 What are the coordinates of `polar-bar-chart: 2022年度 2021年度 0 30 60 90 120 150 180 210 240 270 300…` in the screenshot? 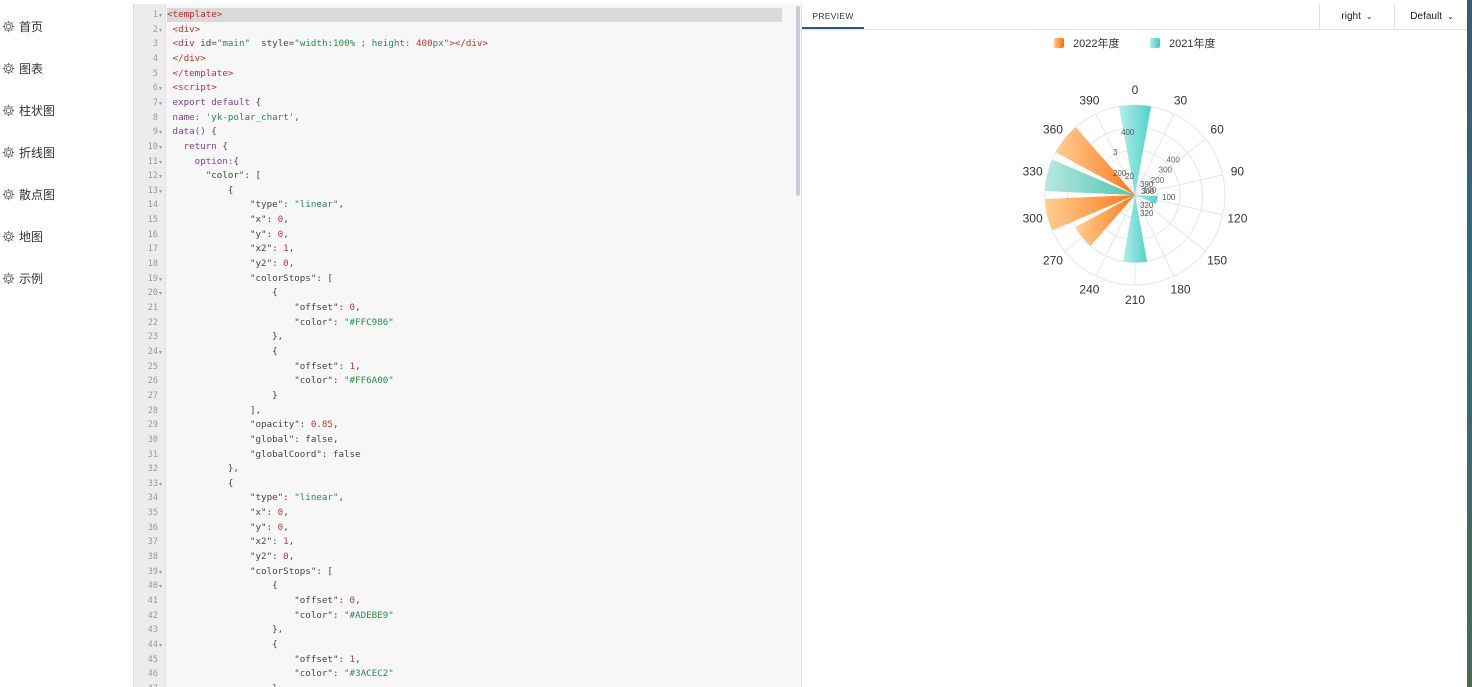 It's located at (1135, 171).